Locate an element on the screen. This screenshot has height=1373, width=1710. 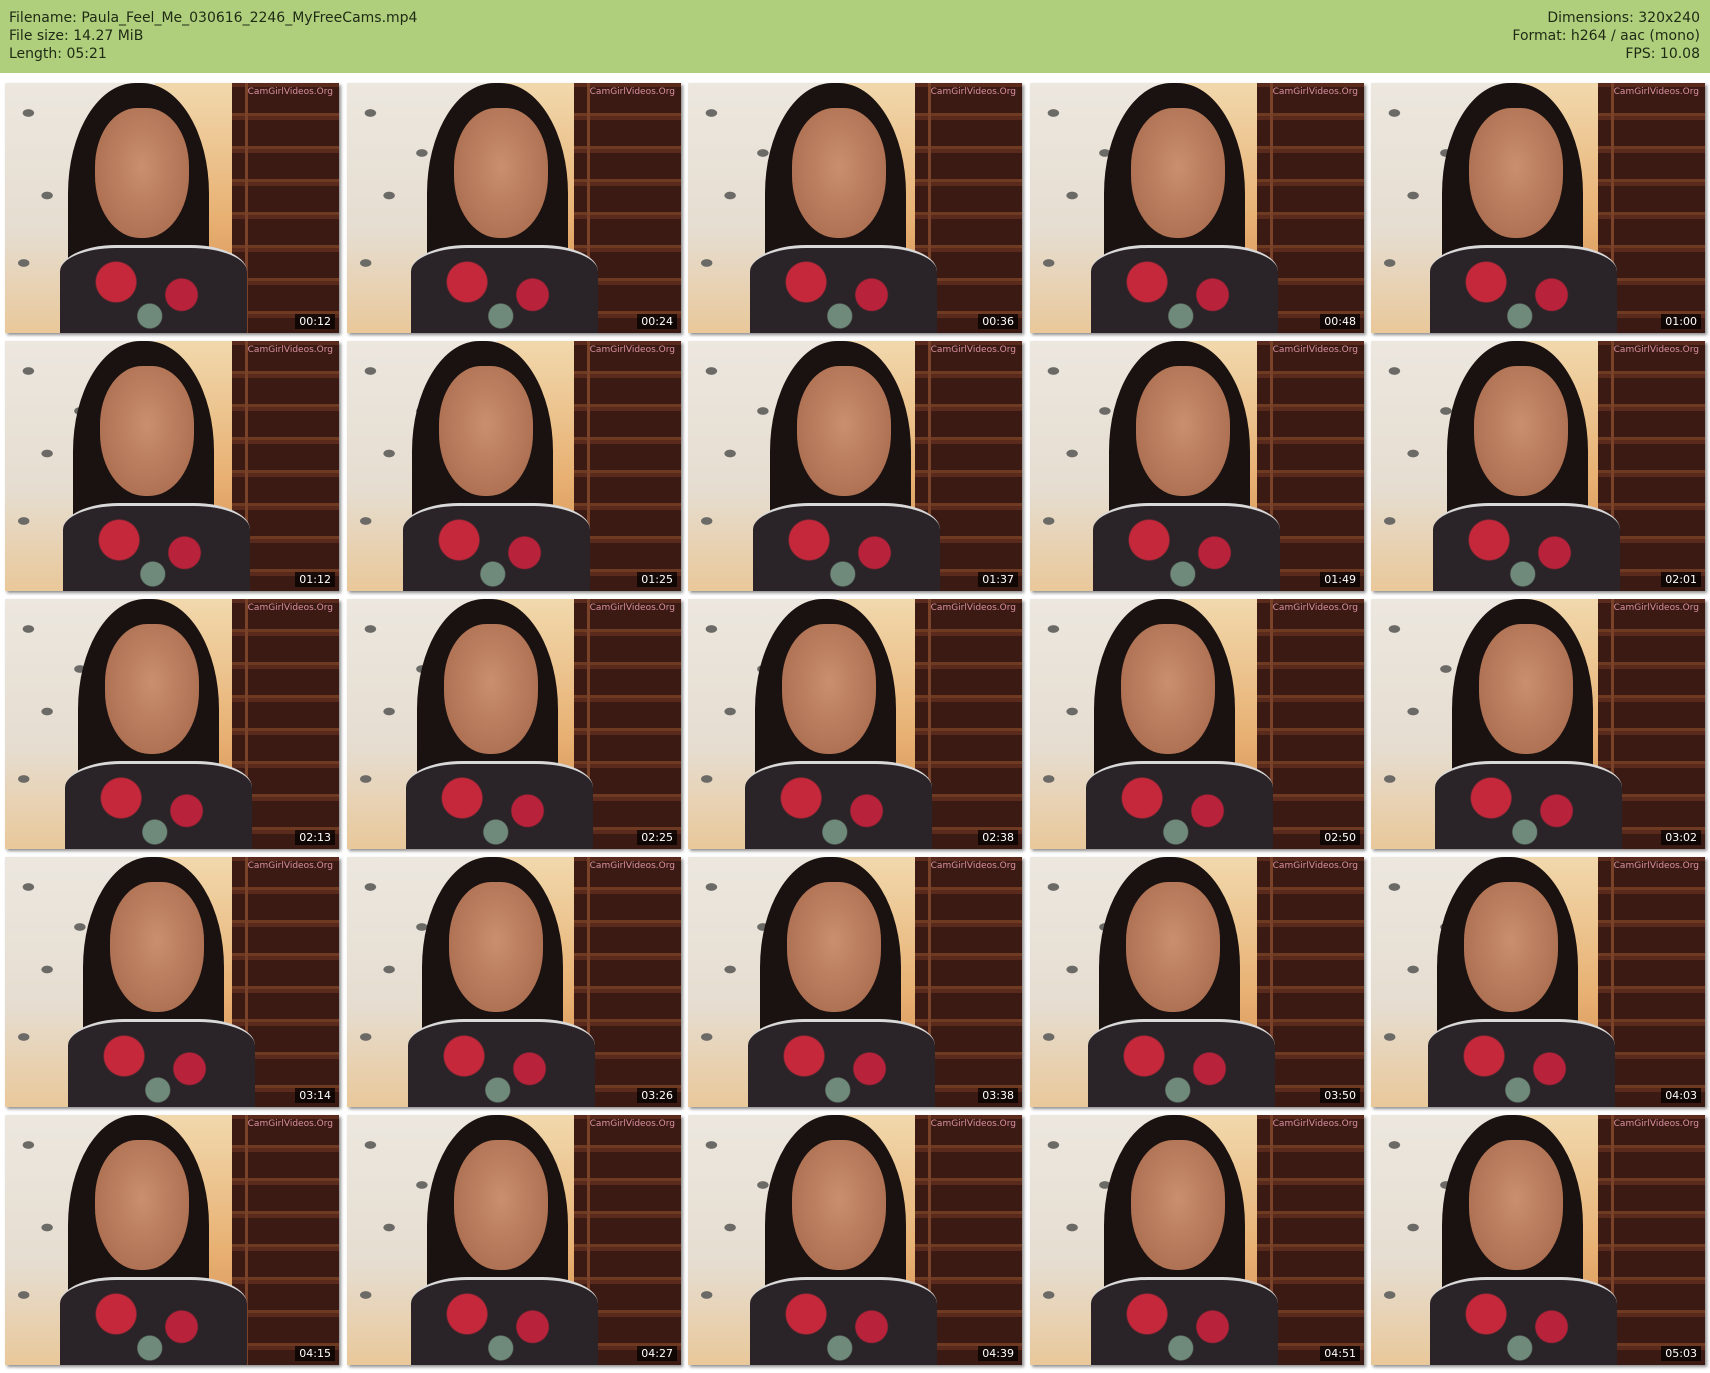
frame-timestamp: 02:13 is located at coordinates (315, 837).